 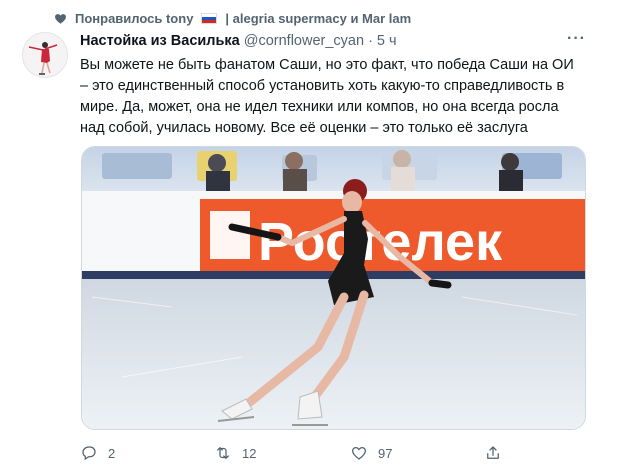 I want to click on retweet-icon, so click(x=223, y=453).